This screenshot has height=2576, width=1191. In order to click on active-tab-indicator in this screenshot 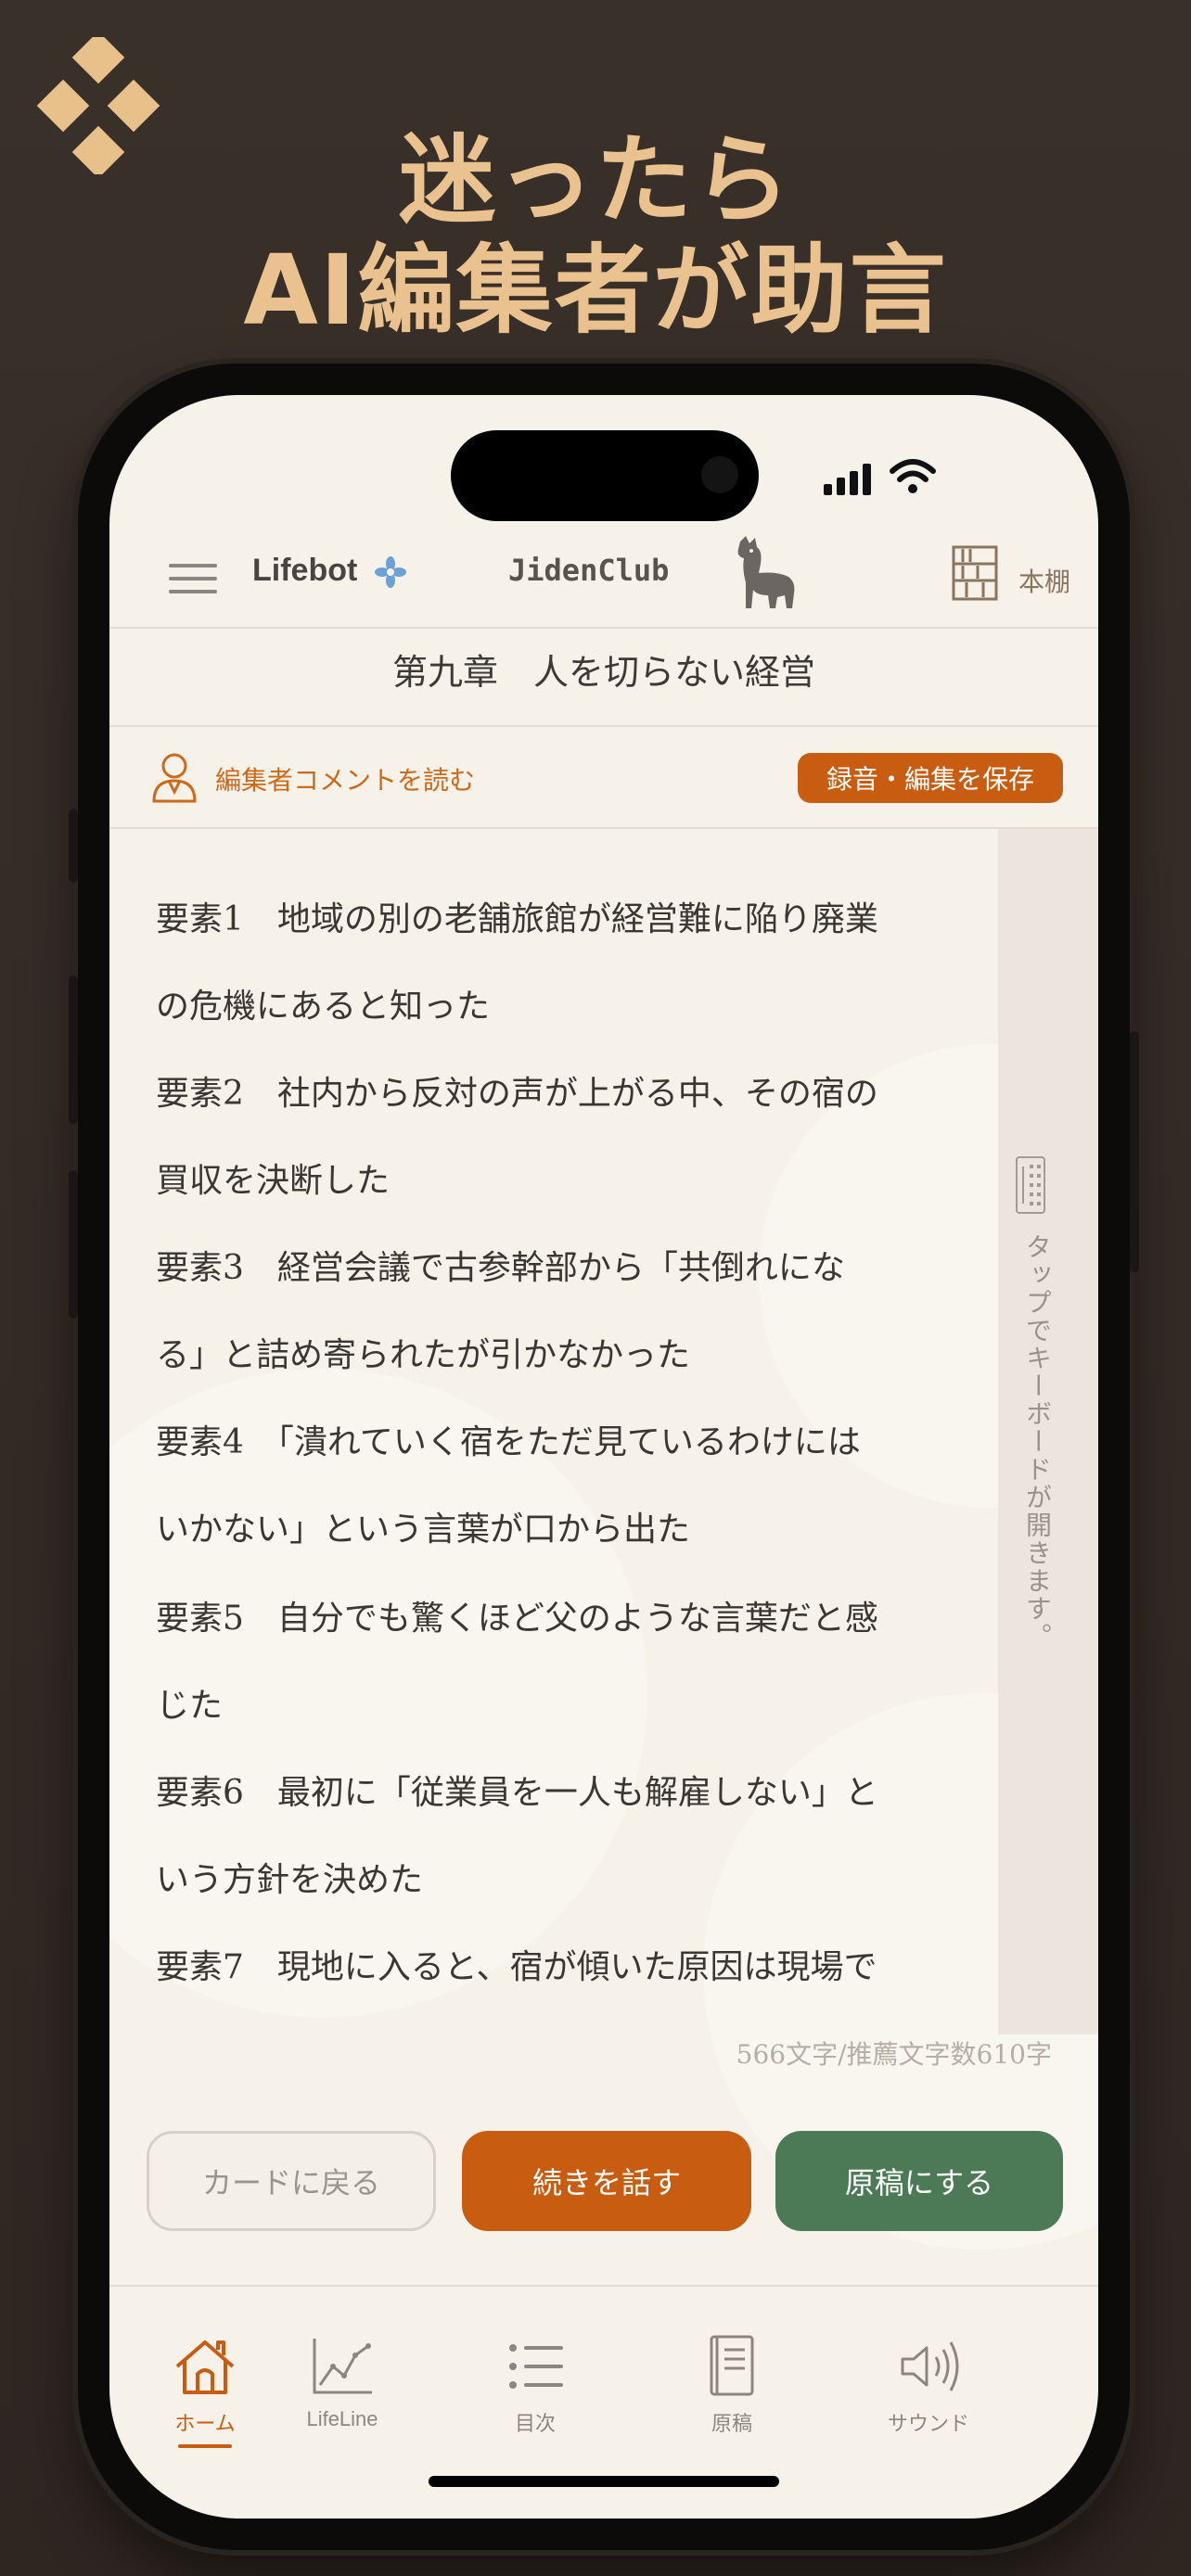, I will do `click(205, 2446)`.